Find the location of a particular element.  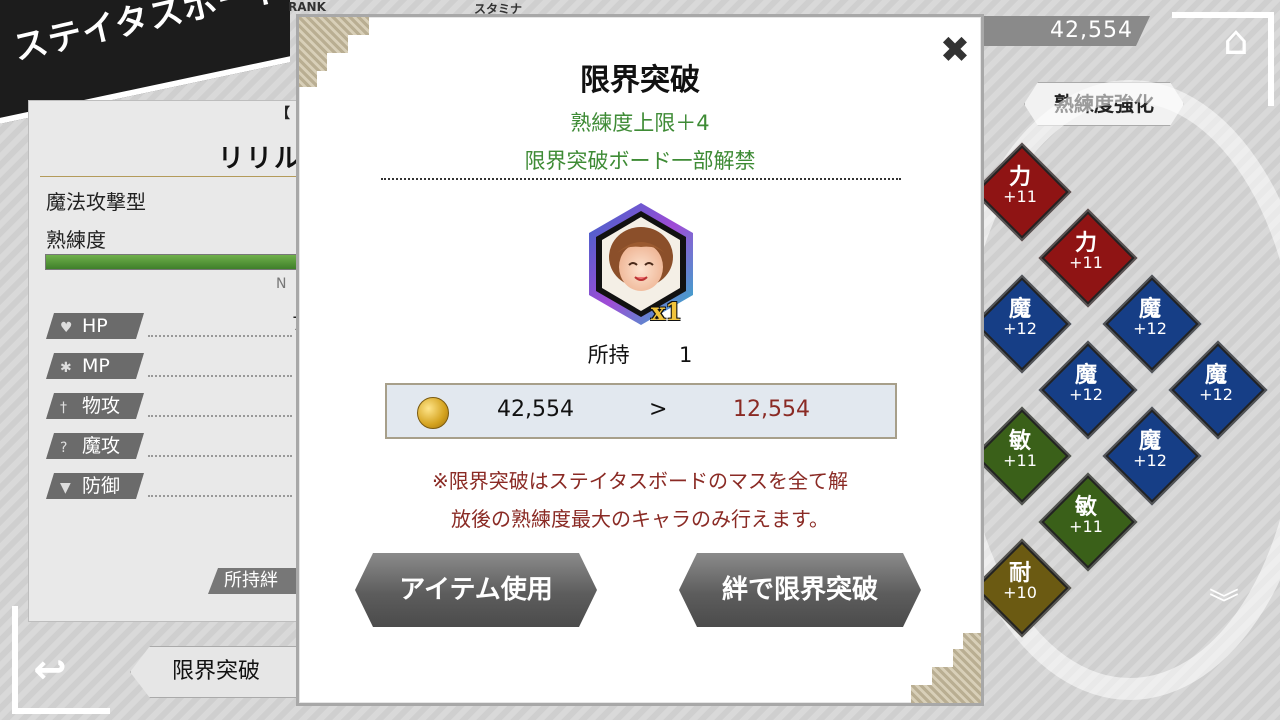

proficiency-label: 熟練度 is located at coordinates (76, 240).